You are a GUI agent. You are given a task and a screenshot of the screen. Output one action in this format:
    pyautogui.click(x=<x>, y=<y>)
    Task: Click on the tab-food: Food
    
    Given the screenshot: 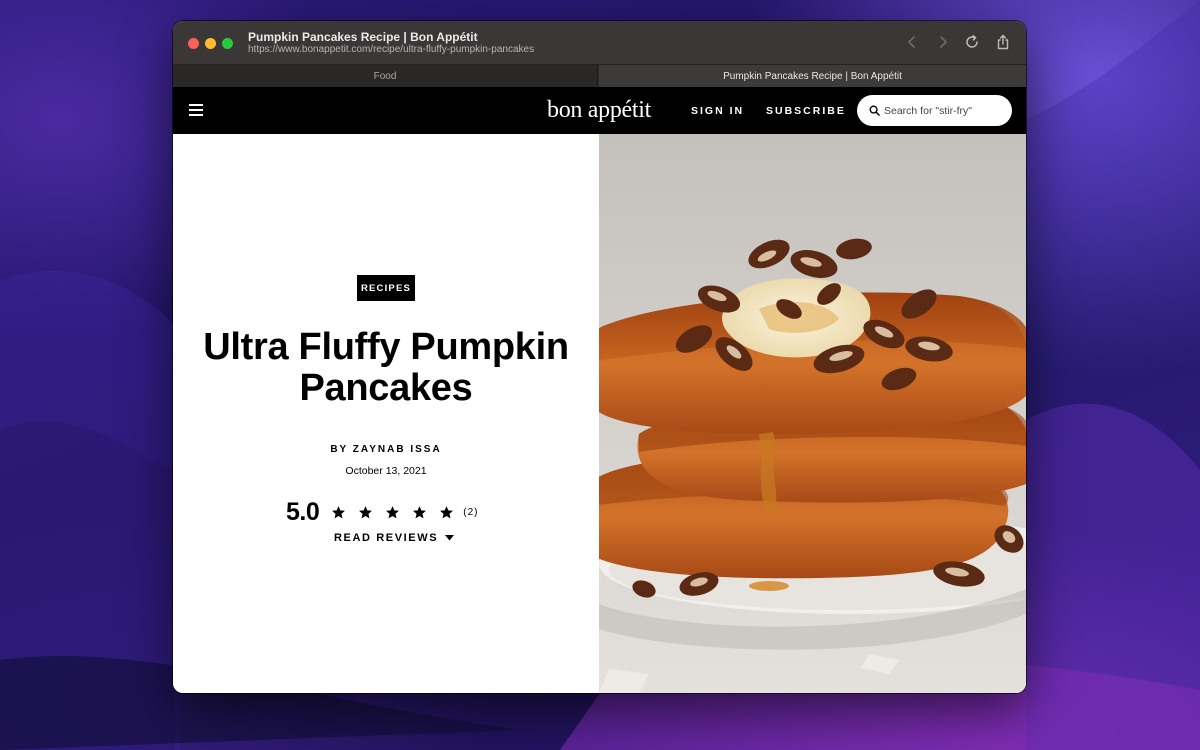 What is the action you would take?
    pyautogui.click(x=385, y=76)
    